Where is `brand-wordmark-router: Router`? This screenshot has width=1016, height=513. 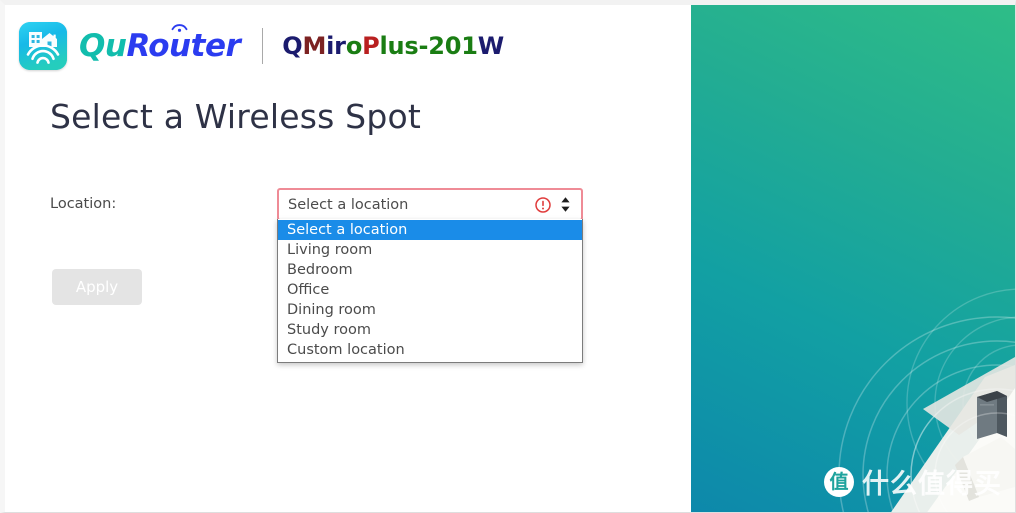
brand-wordmark-router: Router is located at coordinates (183, 43).